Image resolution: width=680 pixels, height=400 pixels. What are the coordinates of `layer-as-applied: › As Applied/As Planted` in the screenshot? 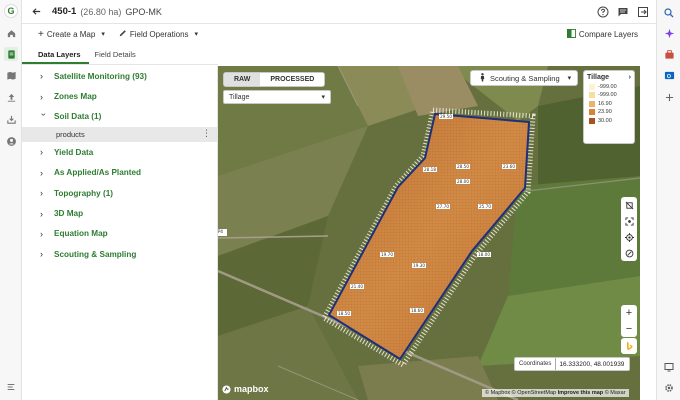 It's located at (119, 173).